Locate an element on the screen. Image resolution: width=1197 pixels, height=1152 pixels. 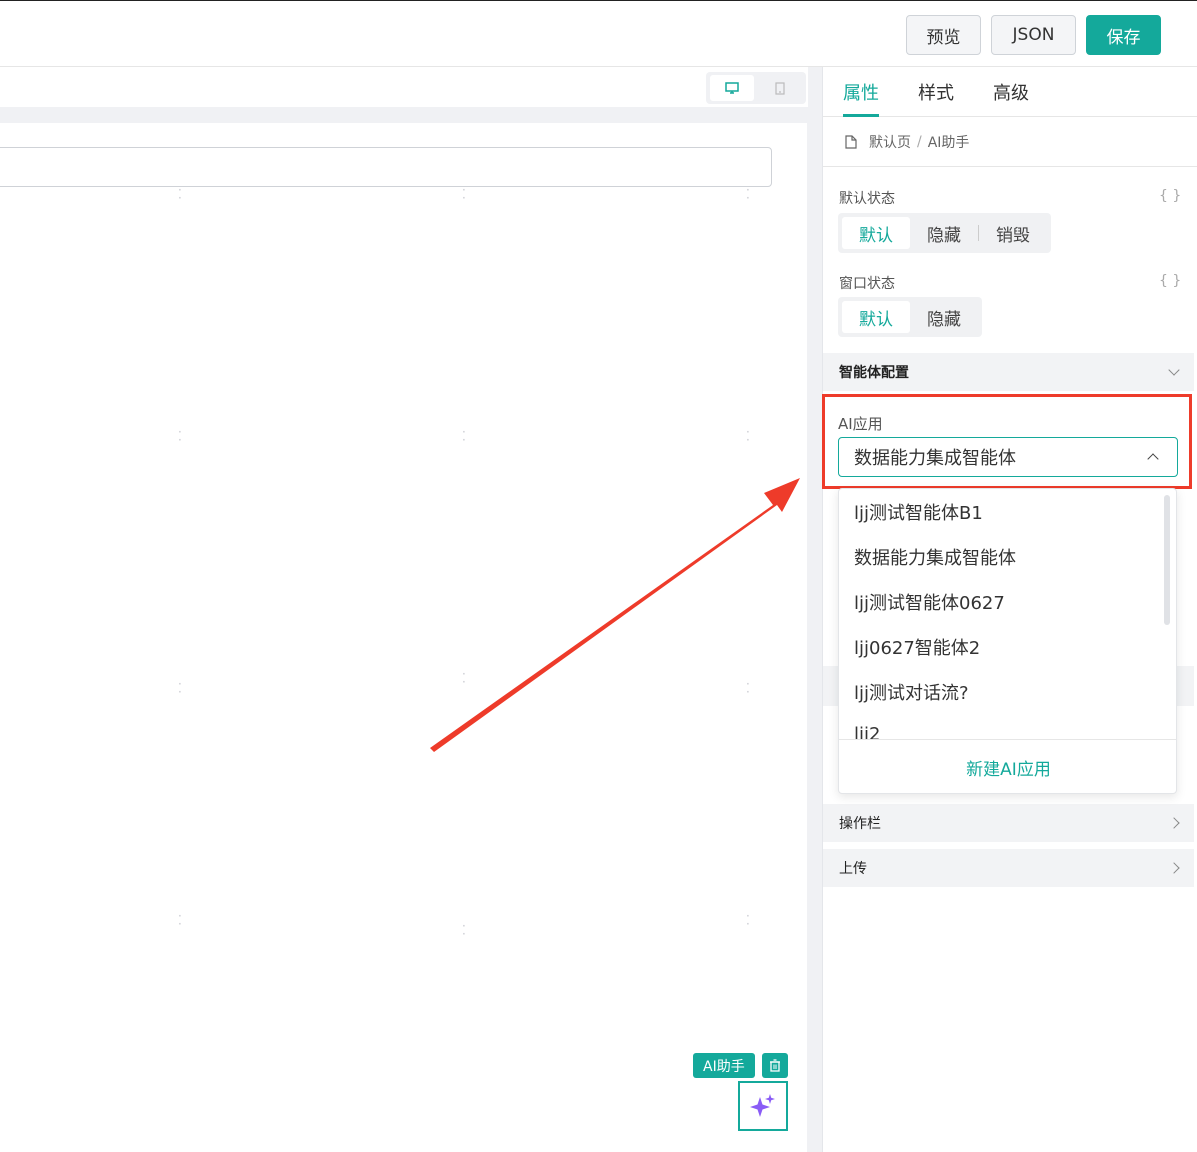
desktop-icon is located at coordinates (732, 88).